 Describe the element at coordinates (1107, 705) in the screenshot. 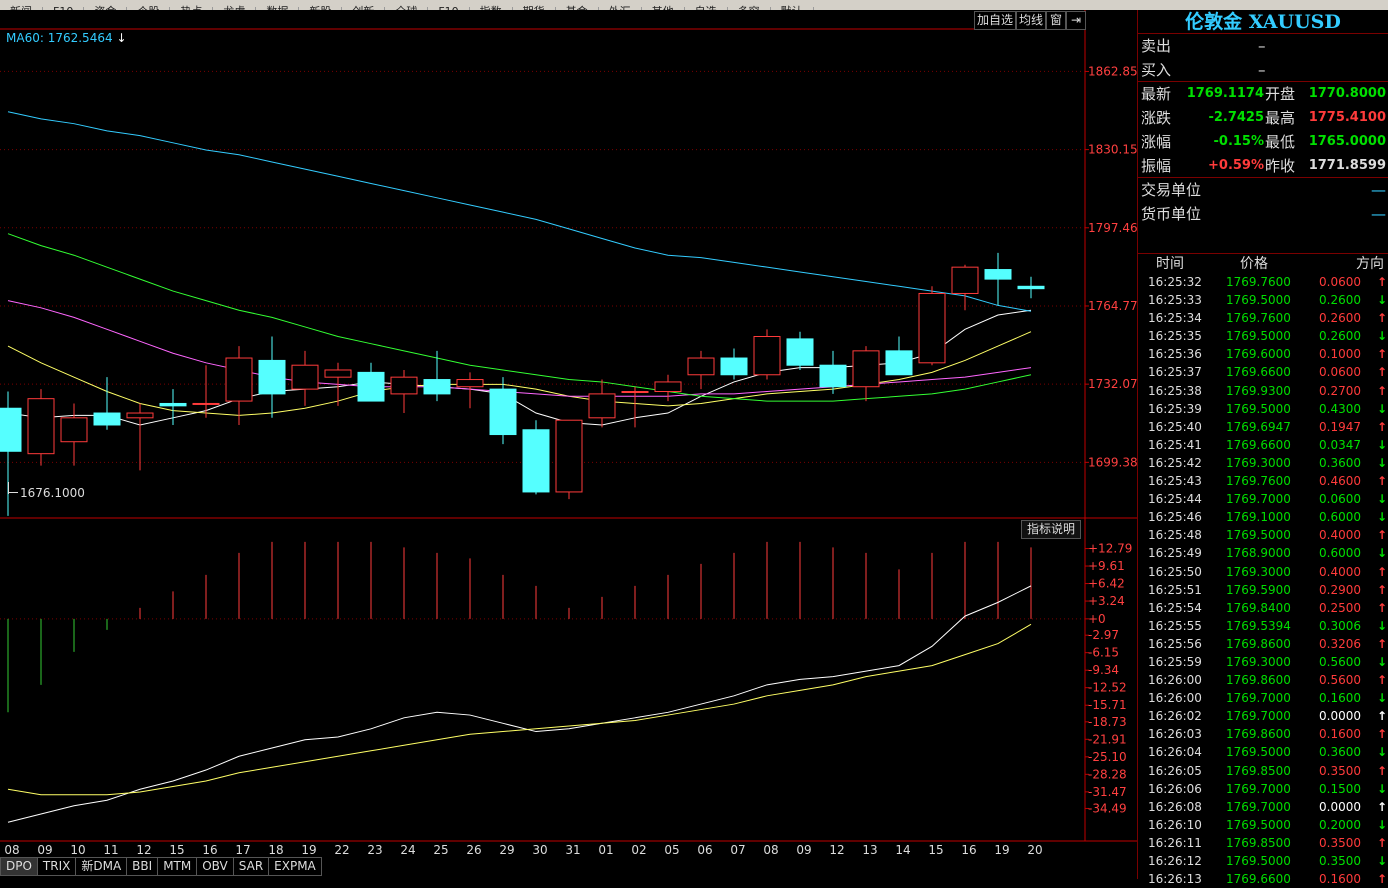

I see `ind-tick-label: -15.71` at that location.